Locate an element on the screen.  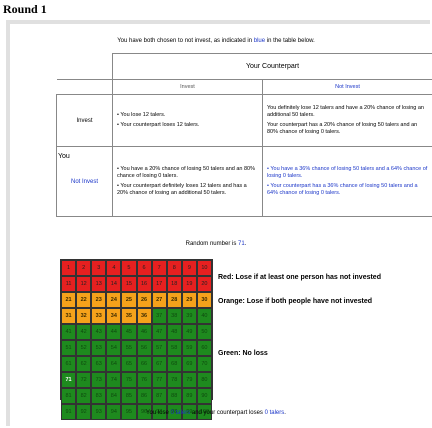
grid-cell: 23 is located at coordinates (99, 300).